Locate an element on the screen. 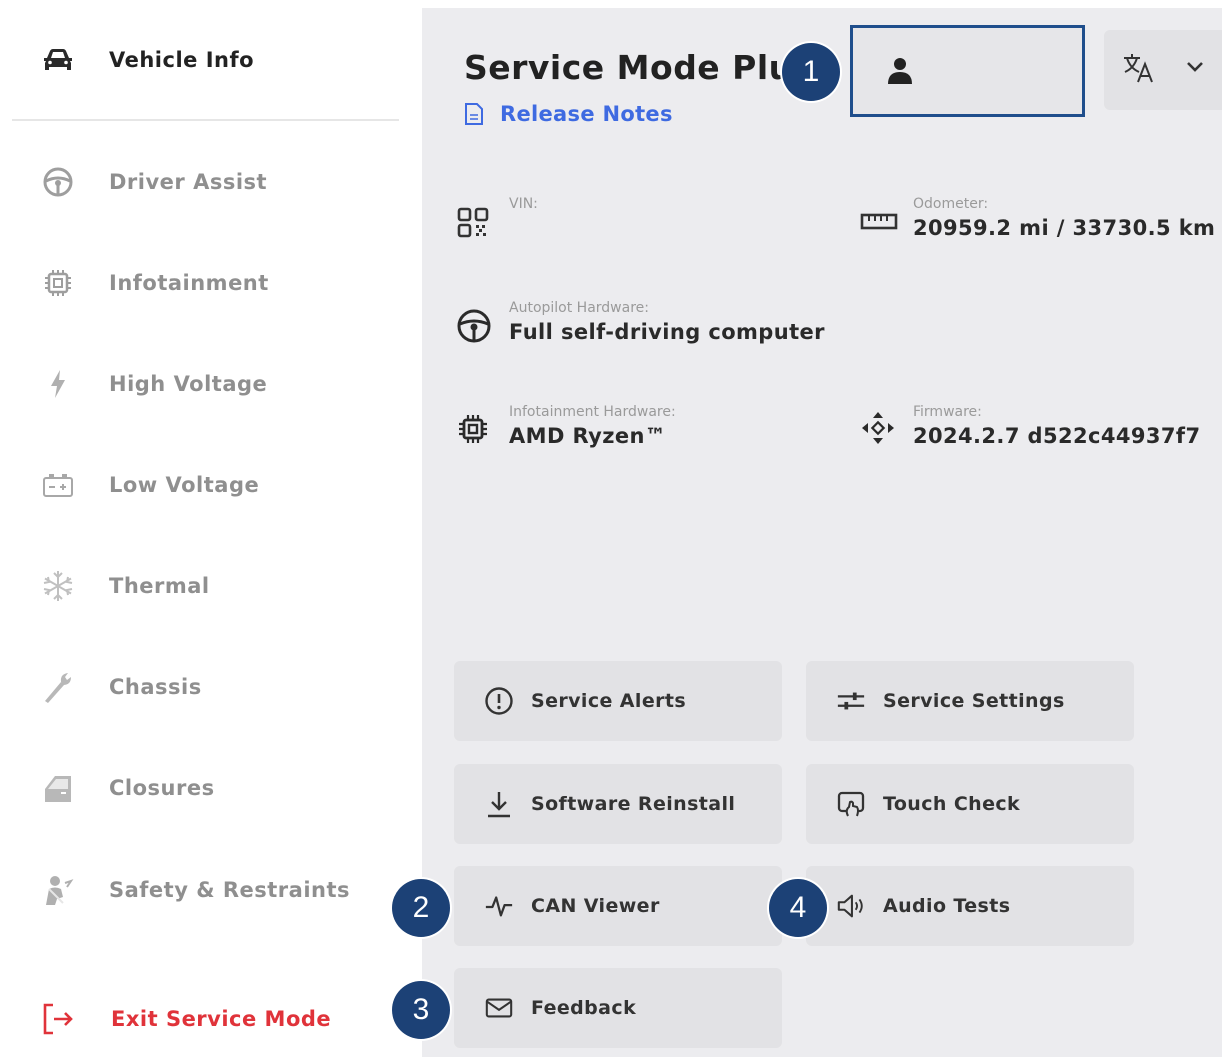  snowflake-icon is located at coordinates (58, 586).